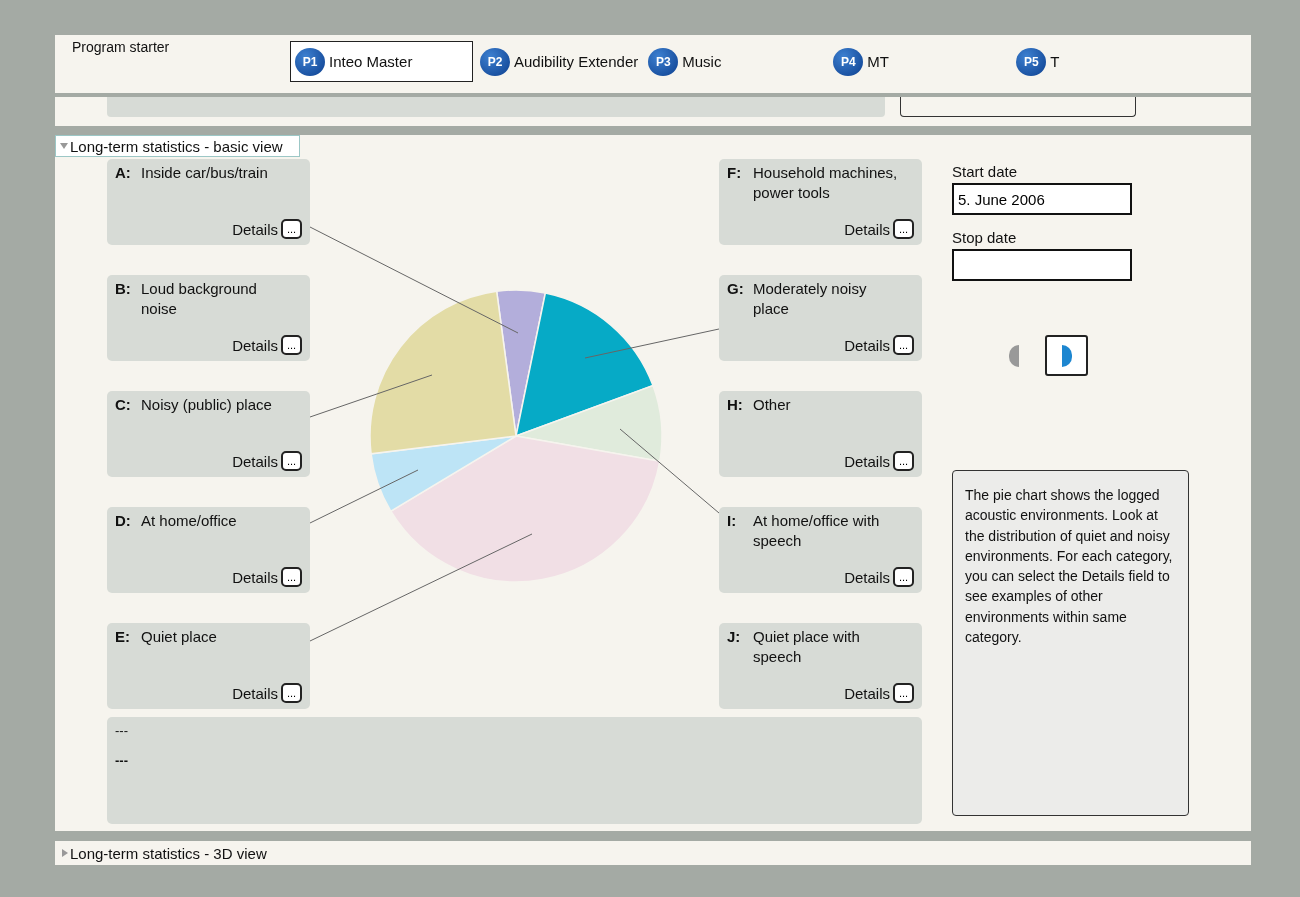 Image resolution: width=1300 pixels, height=897 pixels. Describe the element at coordinates (189, 521) in the screenshot. I see `category-label: At home/office` at that location.